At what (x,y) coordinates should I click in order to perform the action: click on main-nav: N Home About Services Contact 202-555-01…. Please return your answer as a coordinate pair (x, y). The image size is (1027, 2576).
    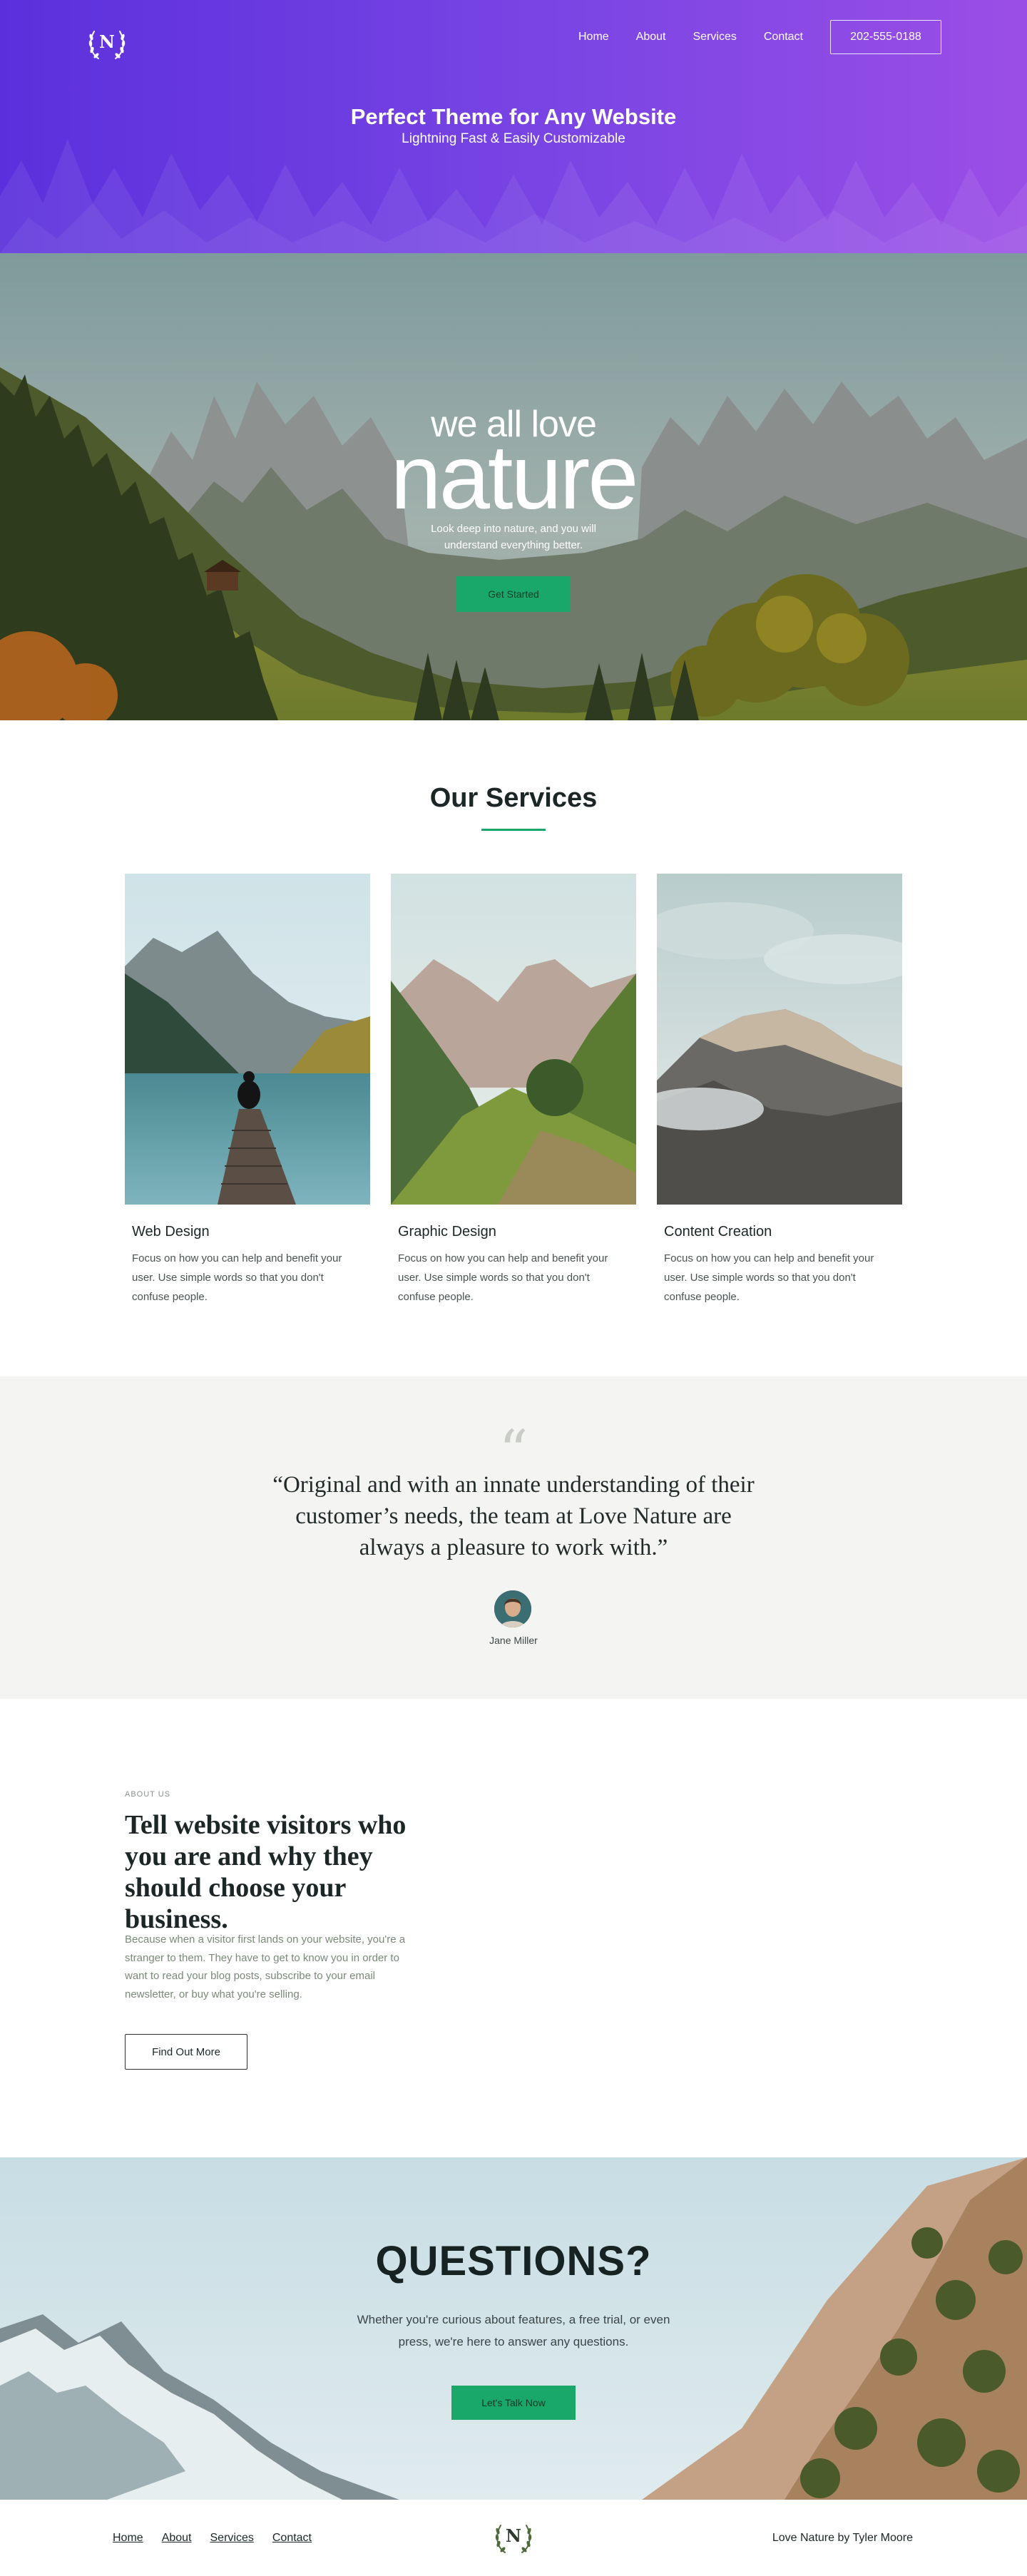
    Looking at the image, I should click on (513, 39).